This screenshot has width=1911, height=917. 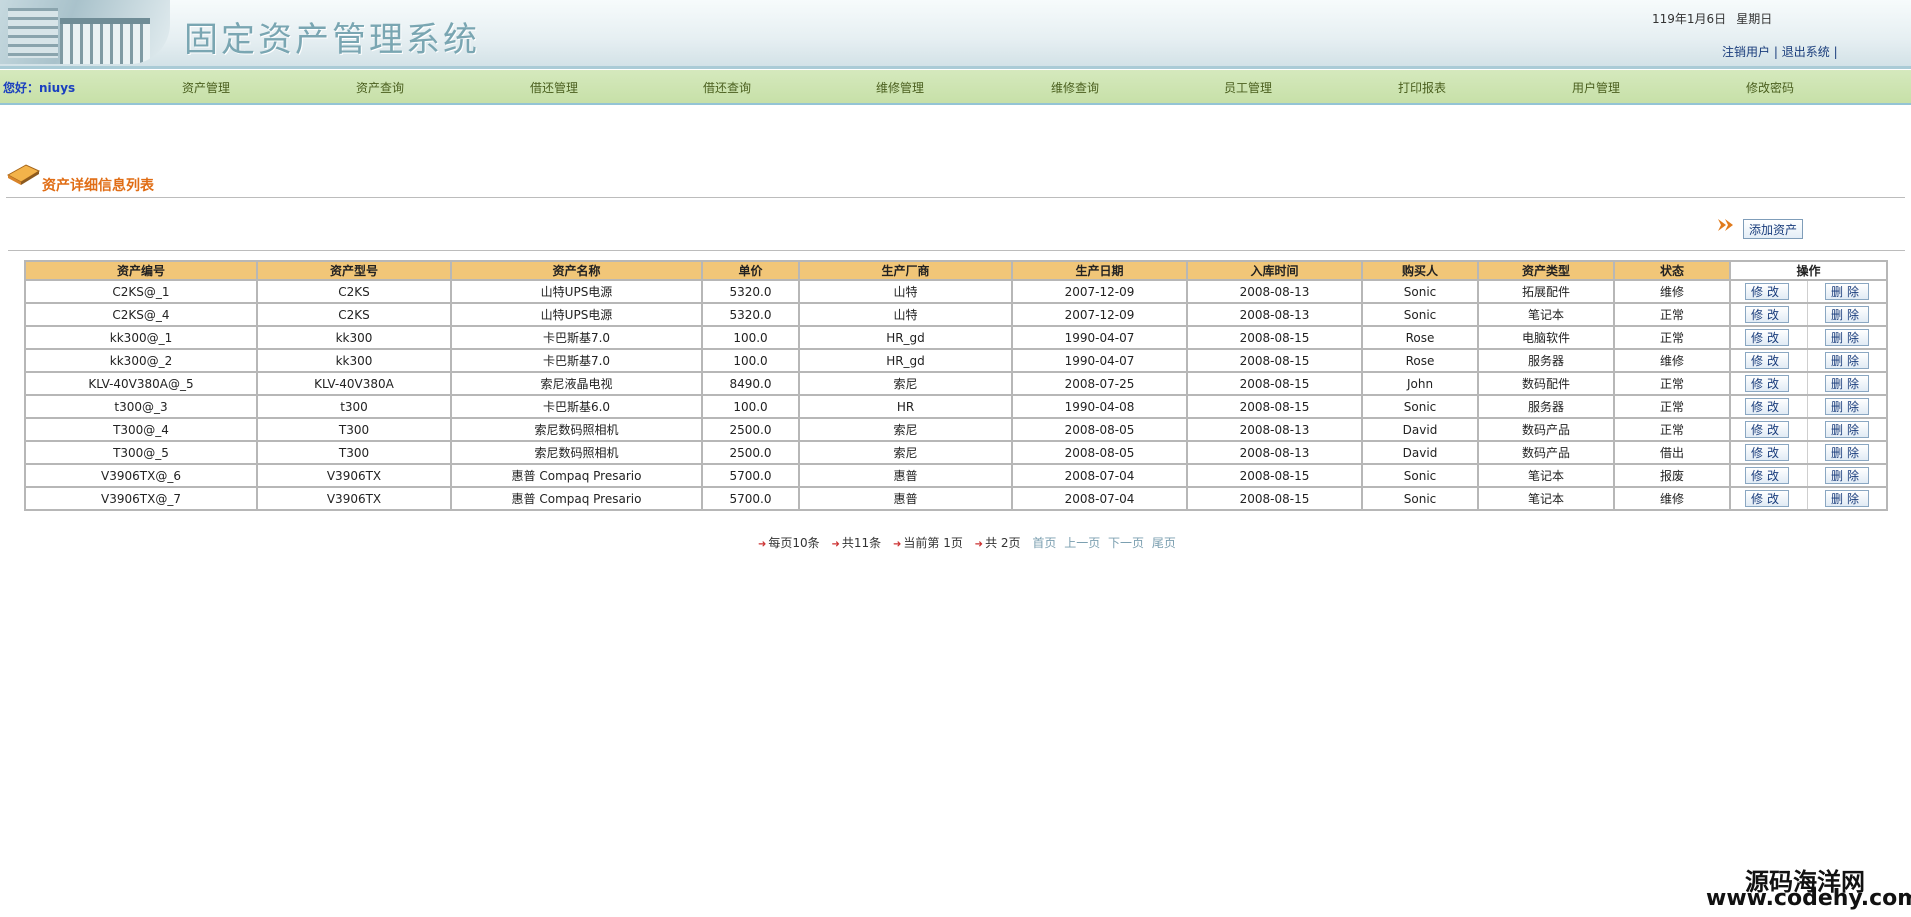 What do you see at coordinates (33, 33) in the screenshot?
I see `building-graphic` at bounding box center [33, 33].